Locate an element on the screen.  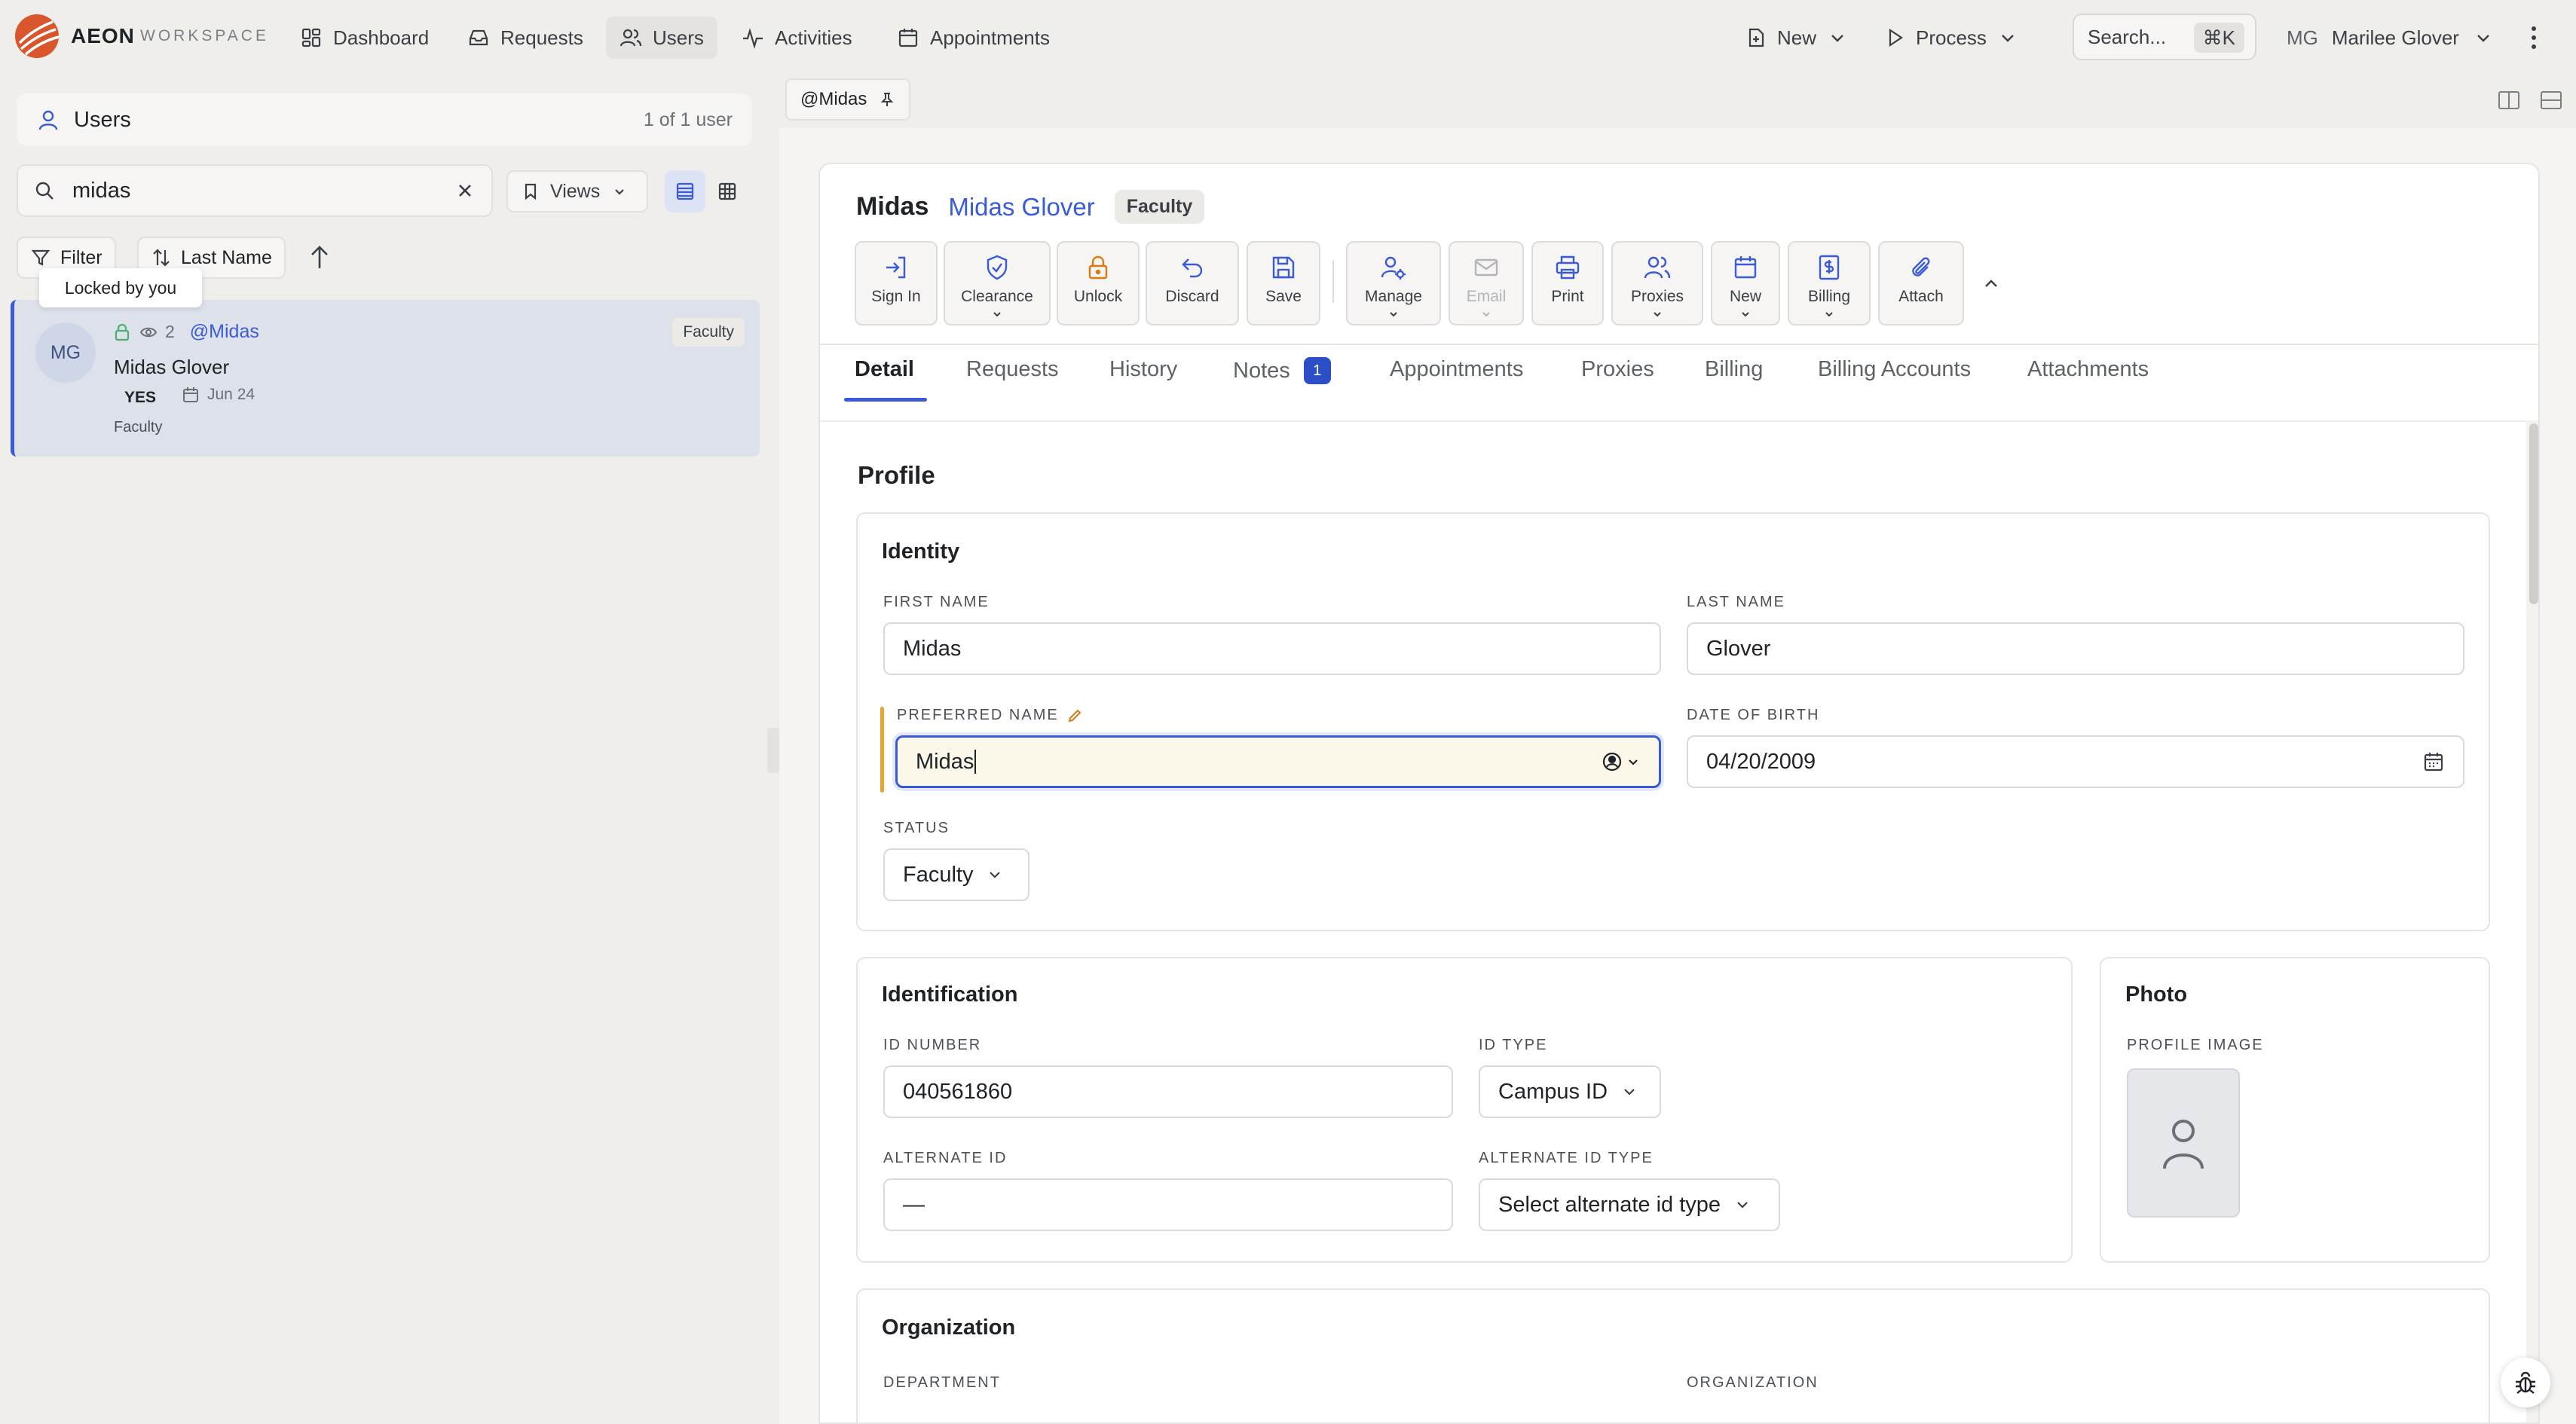
scrollbar-thumb is located at coordinates (2533, 514).